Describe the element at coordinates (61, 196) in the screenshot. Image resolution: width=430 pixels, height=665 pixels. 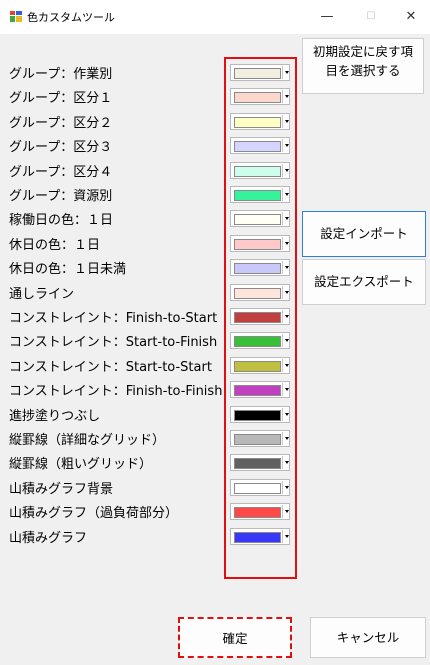
I see `color-label: グループ：資源別` at that location.